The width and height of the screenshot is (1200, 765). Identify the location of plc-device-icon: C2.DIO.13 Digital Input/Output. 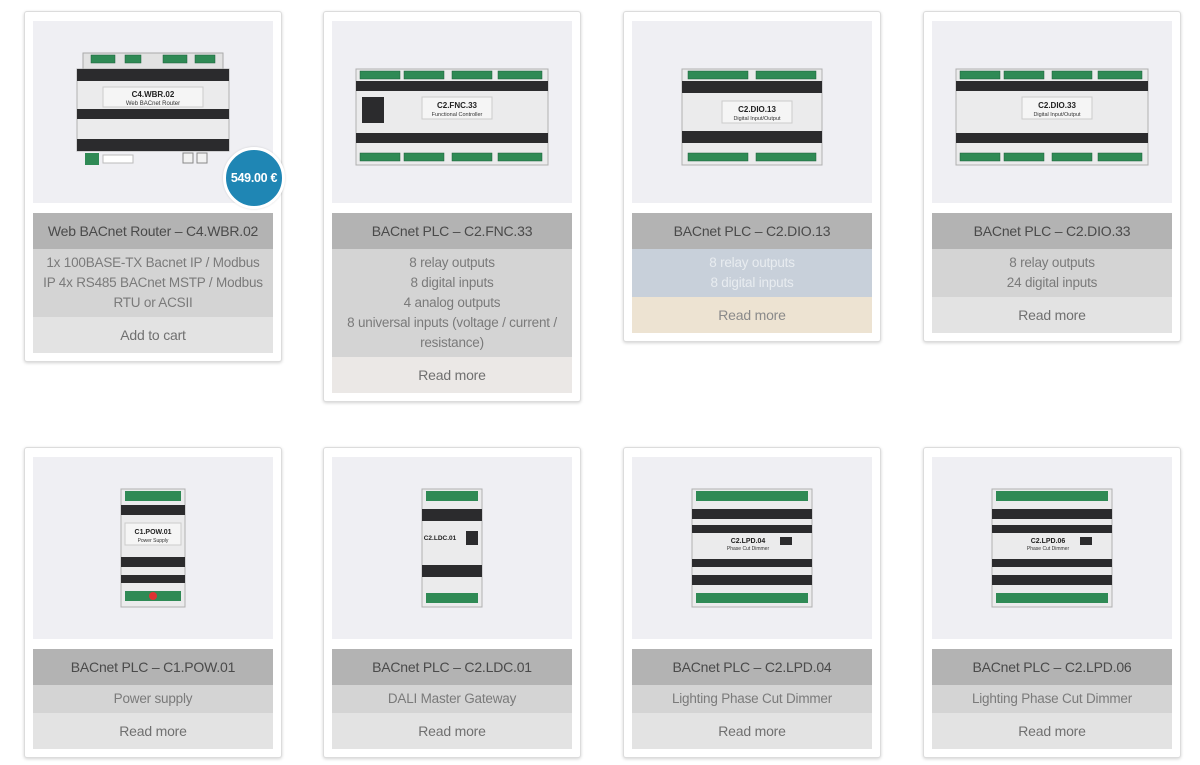
(752, 117).